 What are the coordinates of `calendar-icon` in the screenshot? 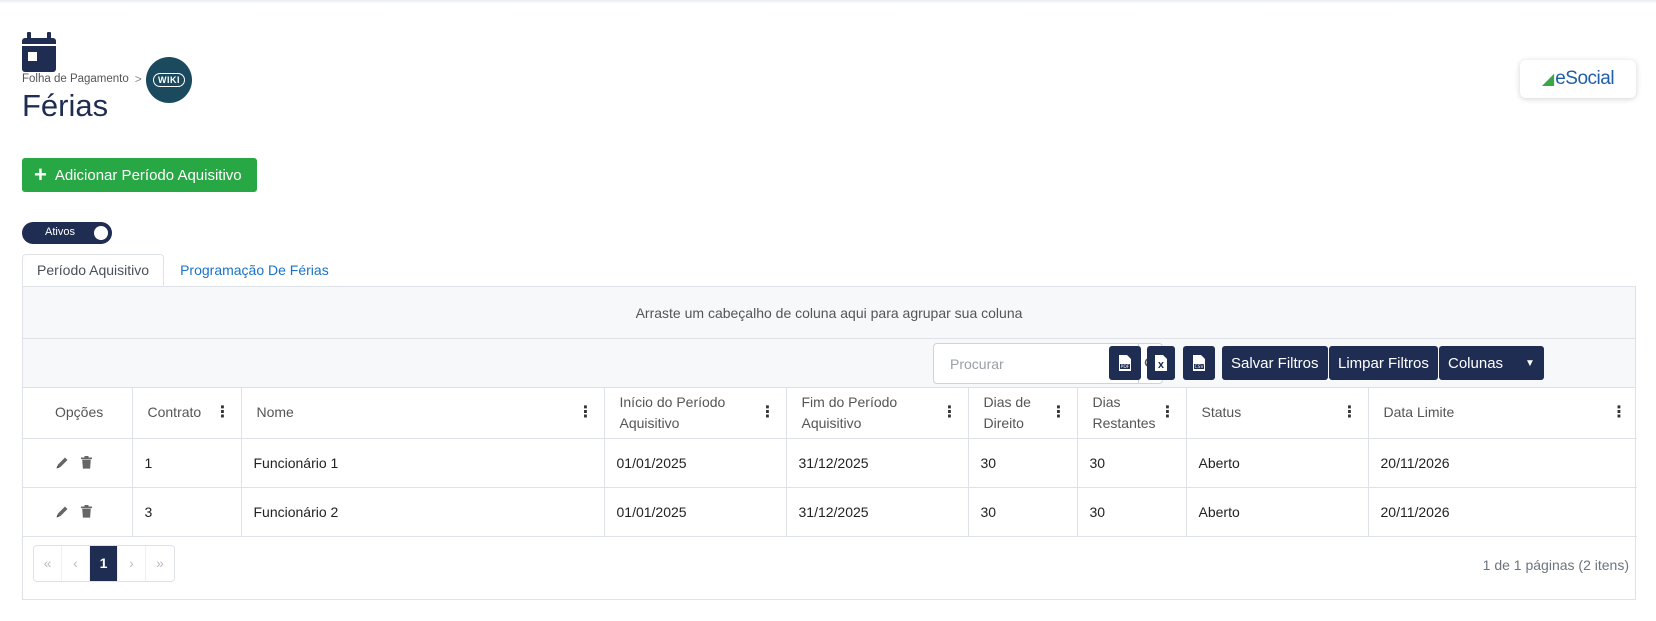 It's located at (39, 52).